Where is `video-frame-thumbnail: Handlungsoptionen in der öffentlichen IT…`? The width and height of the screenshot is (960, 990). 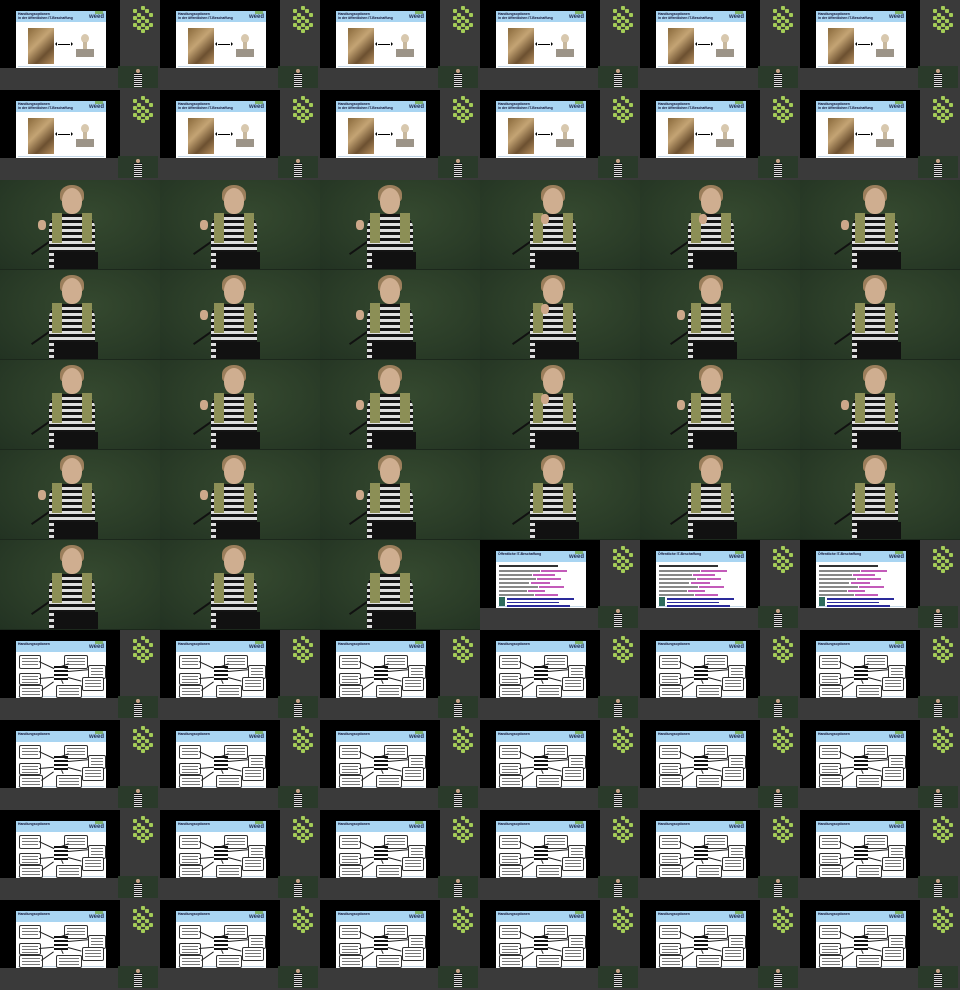 video-frame-thumbnail: Handlungsoptionen in der öffentlichen IT… is located at coordinates (880, 135).